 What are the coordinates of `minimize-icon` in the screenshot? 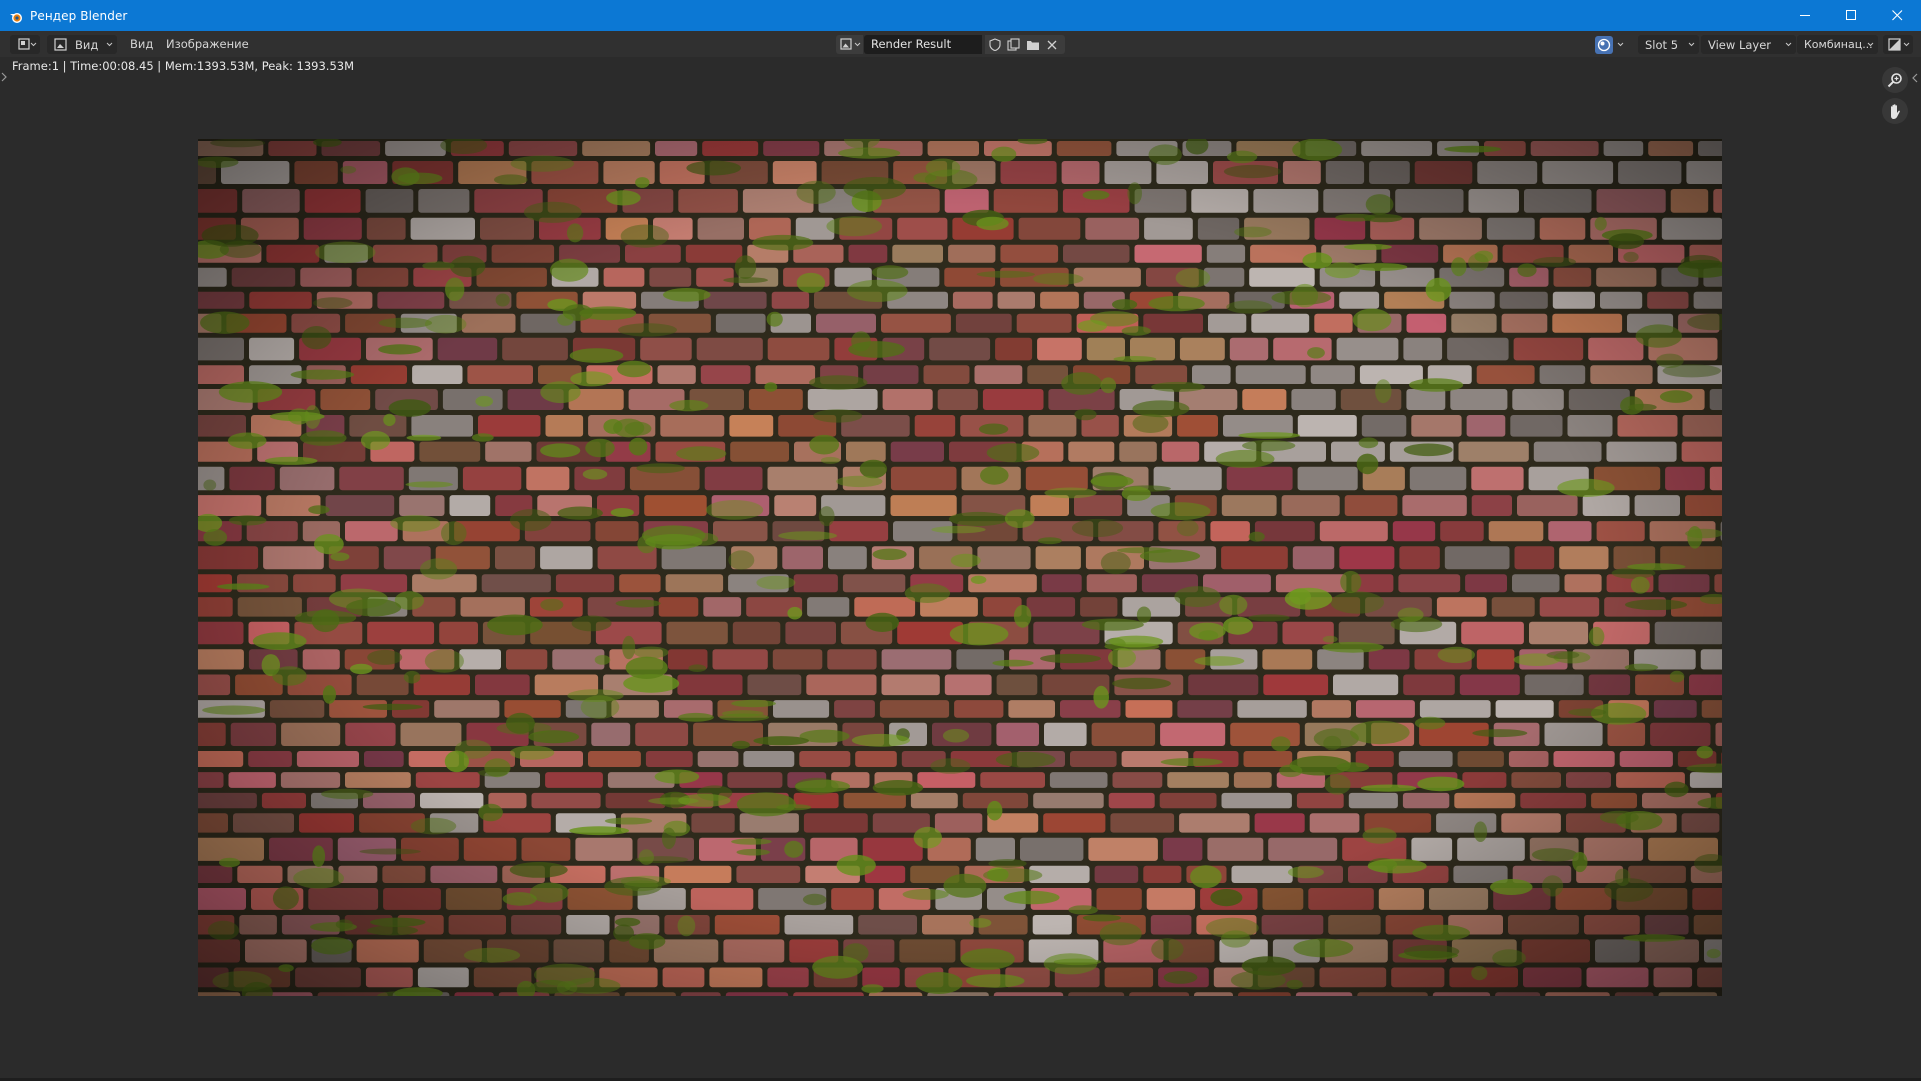 It's located at (1804, 15).